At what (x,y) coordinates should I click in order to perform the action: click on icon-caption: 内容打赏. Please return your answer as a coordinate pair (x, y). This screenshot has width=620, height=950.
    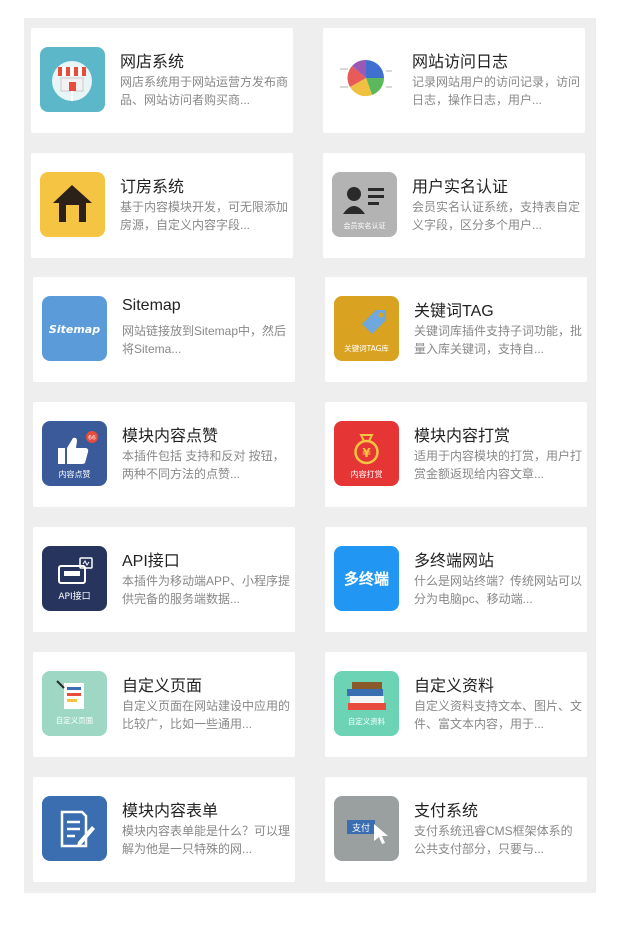
    Looking at the image, I should click on (367, 474).